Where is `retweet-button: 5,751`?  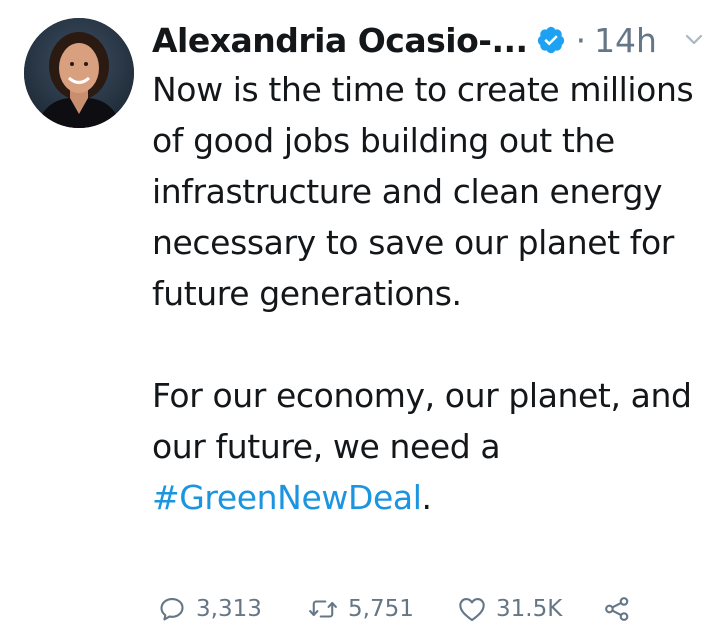 retweet-button: 5,751 is located at coordinates (383, 609).